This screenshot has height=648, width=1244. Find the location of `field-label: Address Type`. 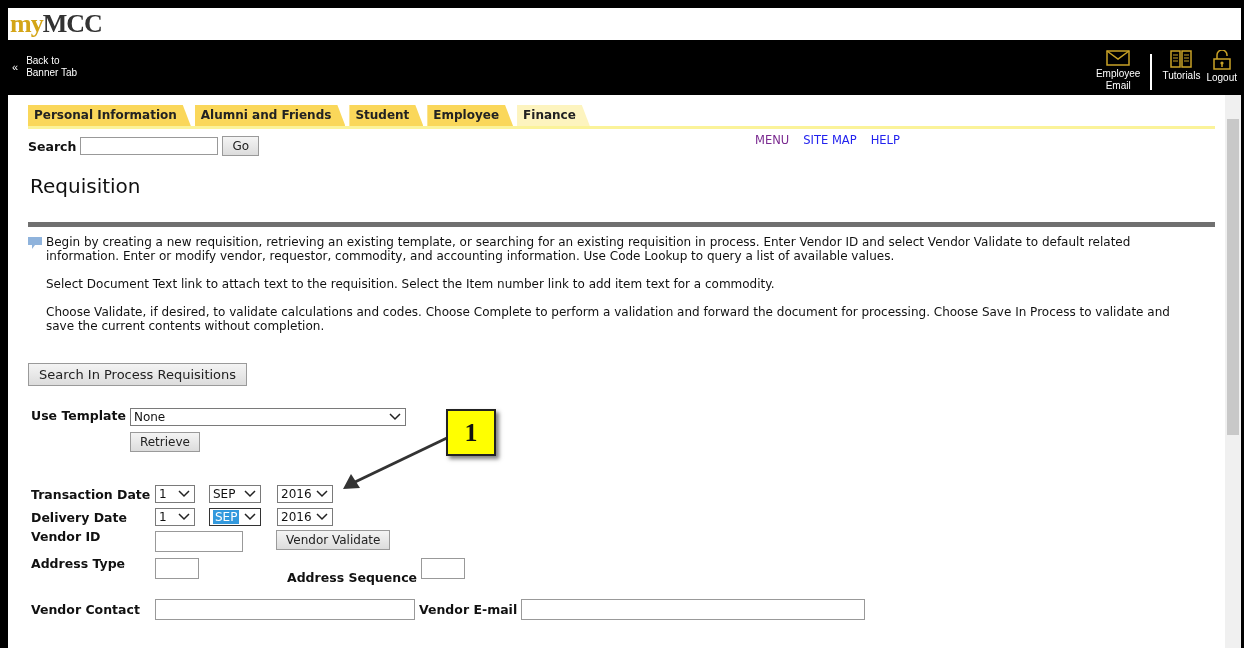

field-label: Address Type is located at coordinates (79, 563).